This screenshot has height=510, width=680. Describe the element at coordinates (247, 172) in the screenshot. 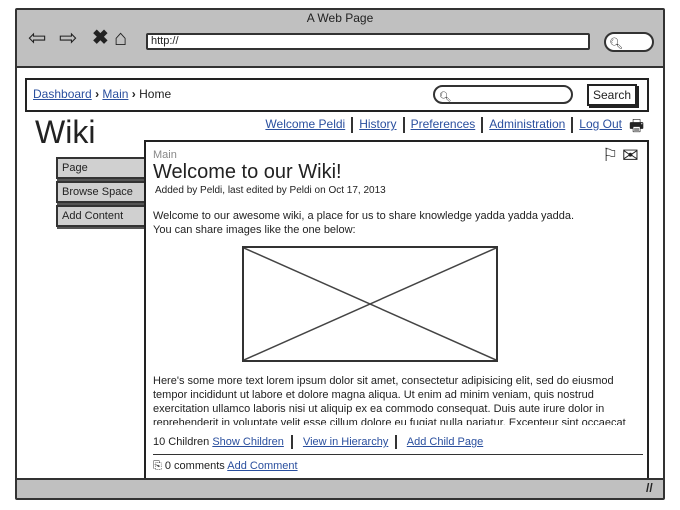

I see `page-title: Welcome to our Wiki!` at that location.